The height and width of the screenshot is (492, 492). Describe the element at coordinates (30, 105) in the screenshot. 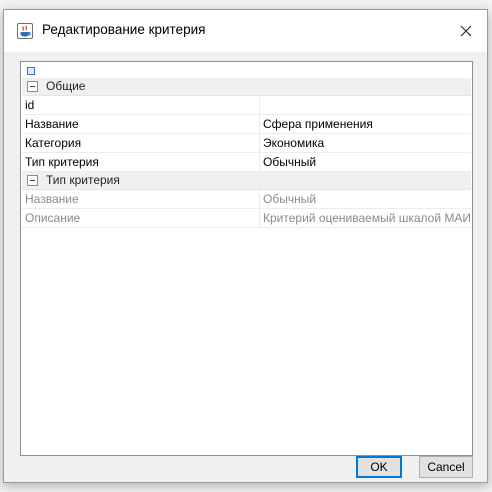

I see `property-name: id` at that location.